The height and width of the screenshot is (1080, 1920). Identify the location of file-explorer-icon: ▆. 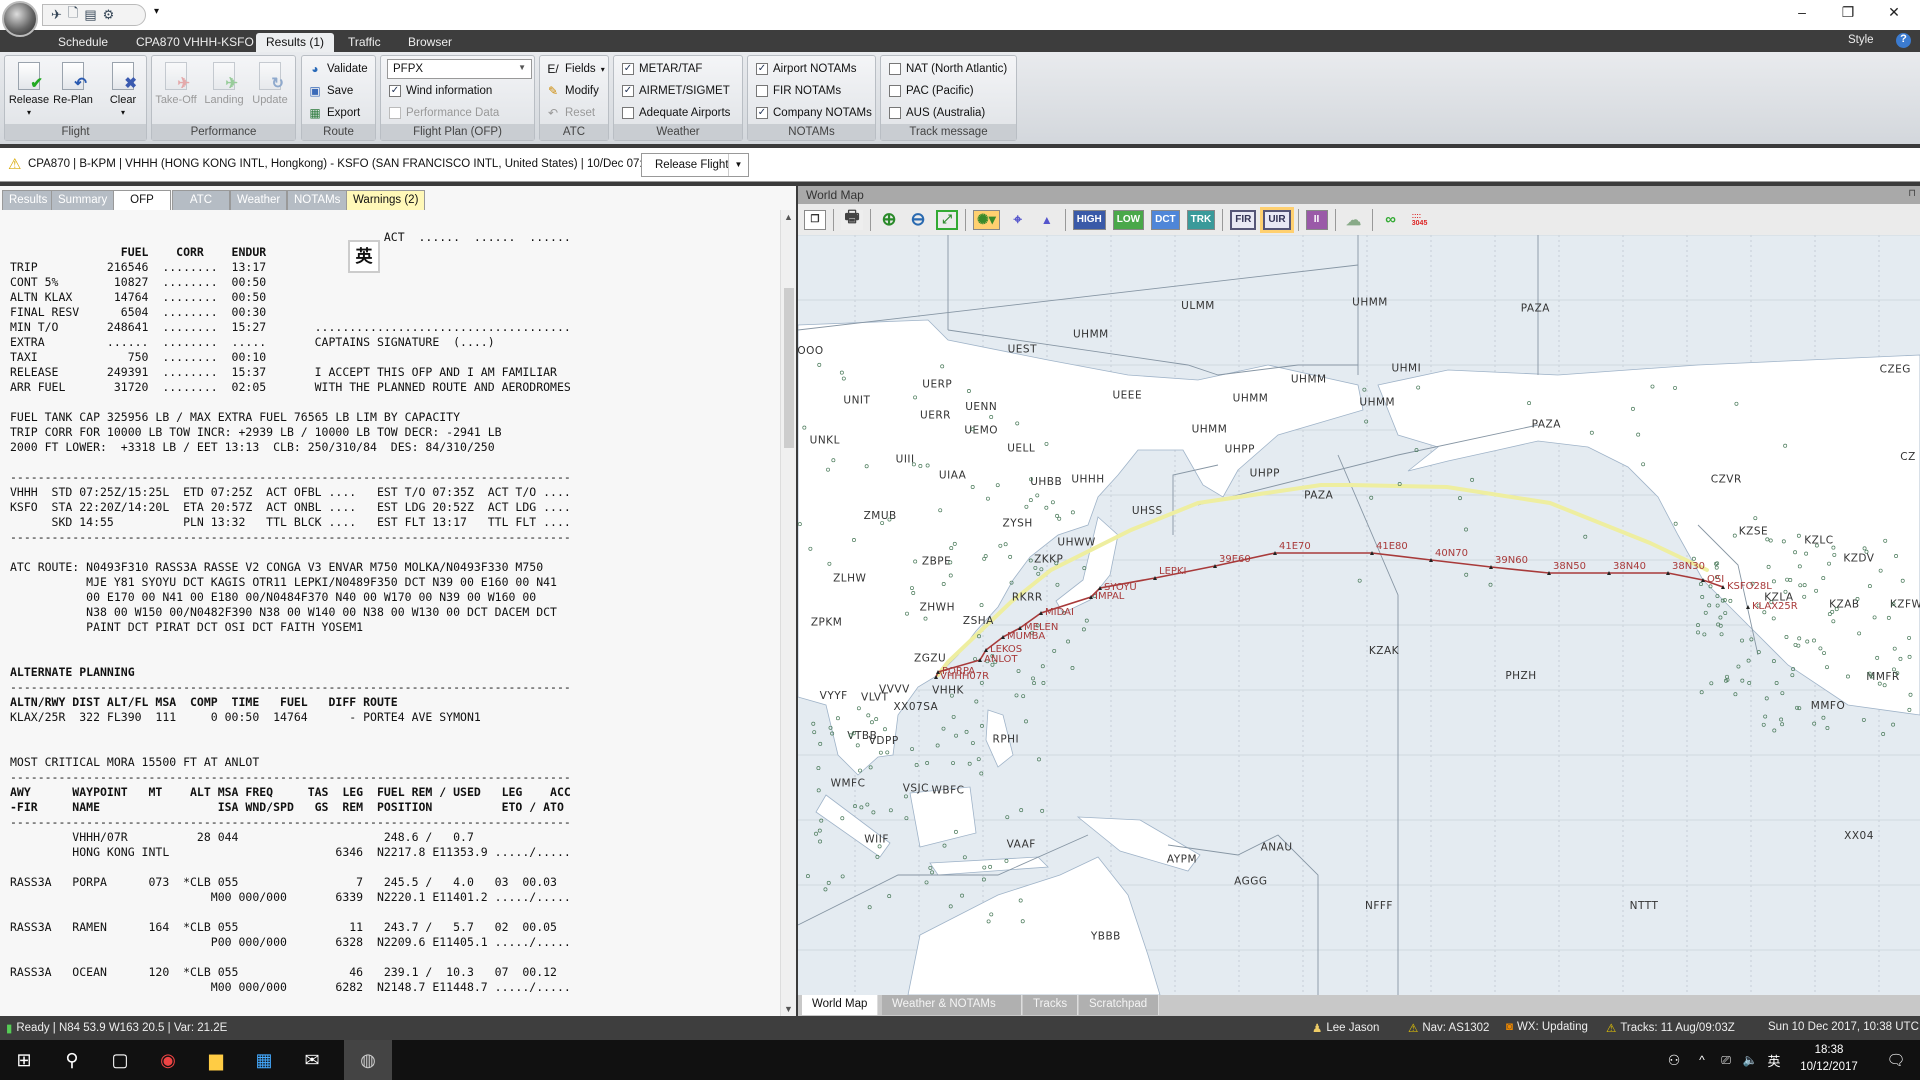
(216, 1060).